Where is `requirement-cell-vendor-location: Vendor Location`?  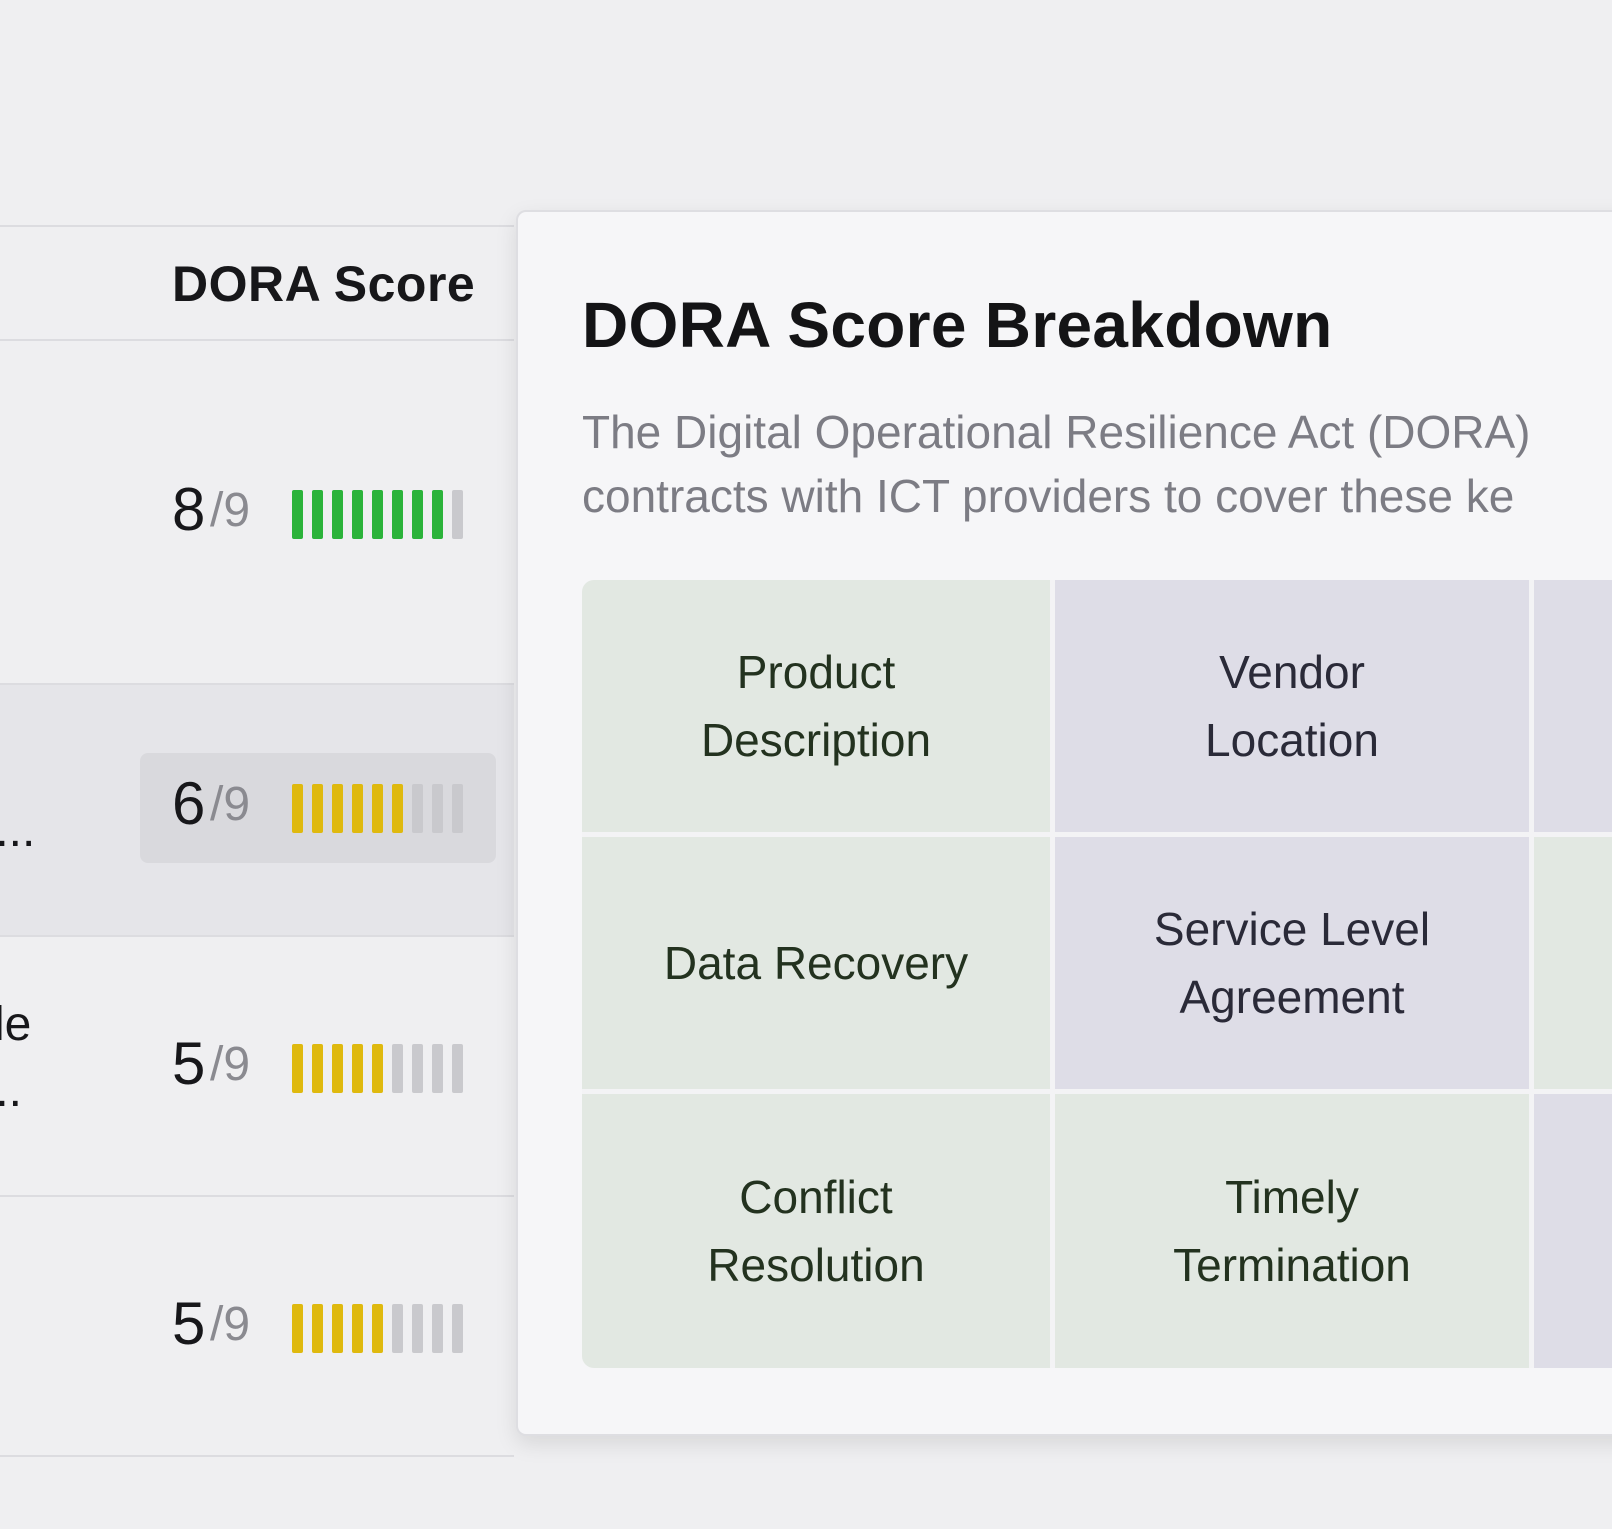 requirement-cell-vendor-location: Vendor Location is located at coordinates (1292, 706).